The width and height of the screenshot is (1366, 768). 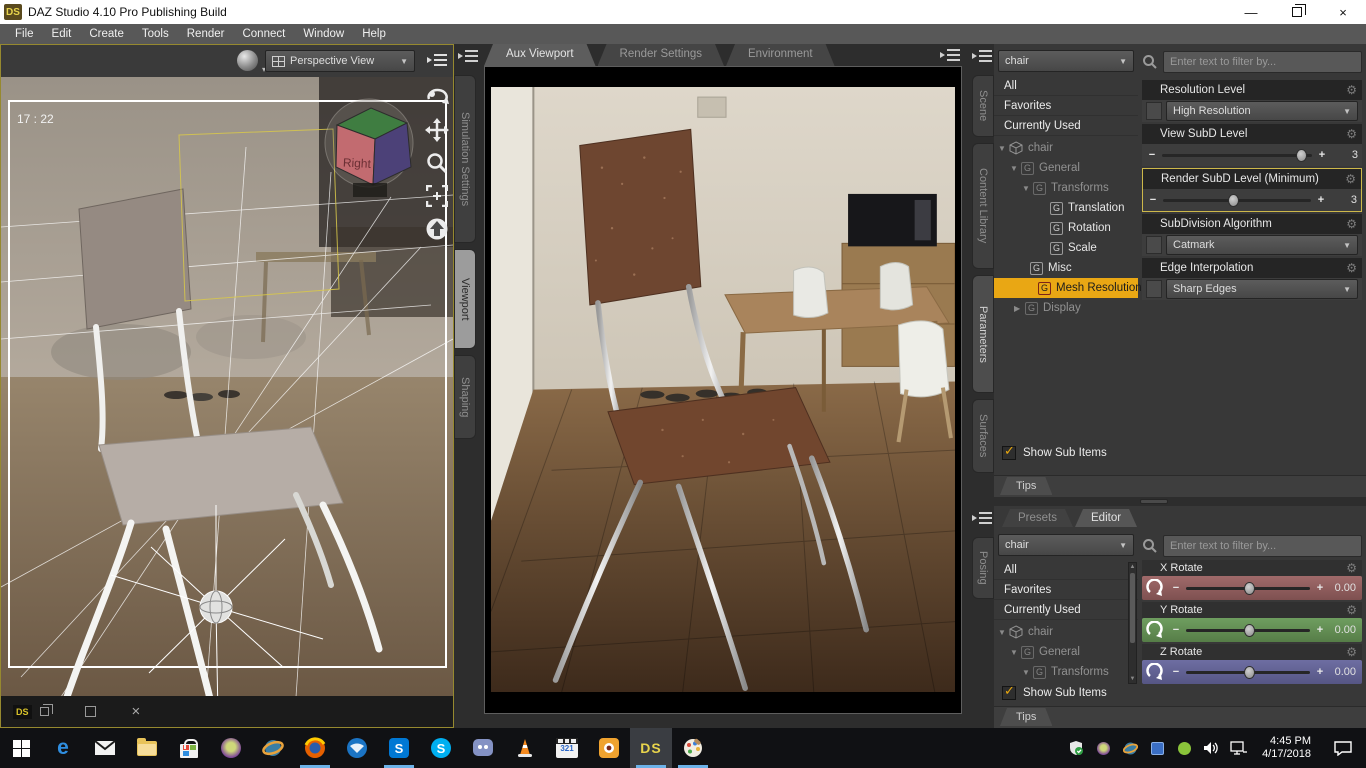 I want to click on globe-app-icon, so click(x=273, y=748).